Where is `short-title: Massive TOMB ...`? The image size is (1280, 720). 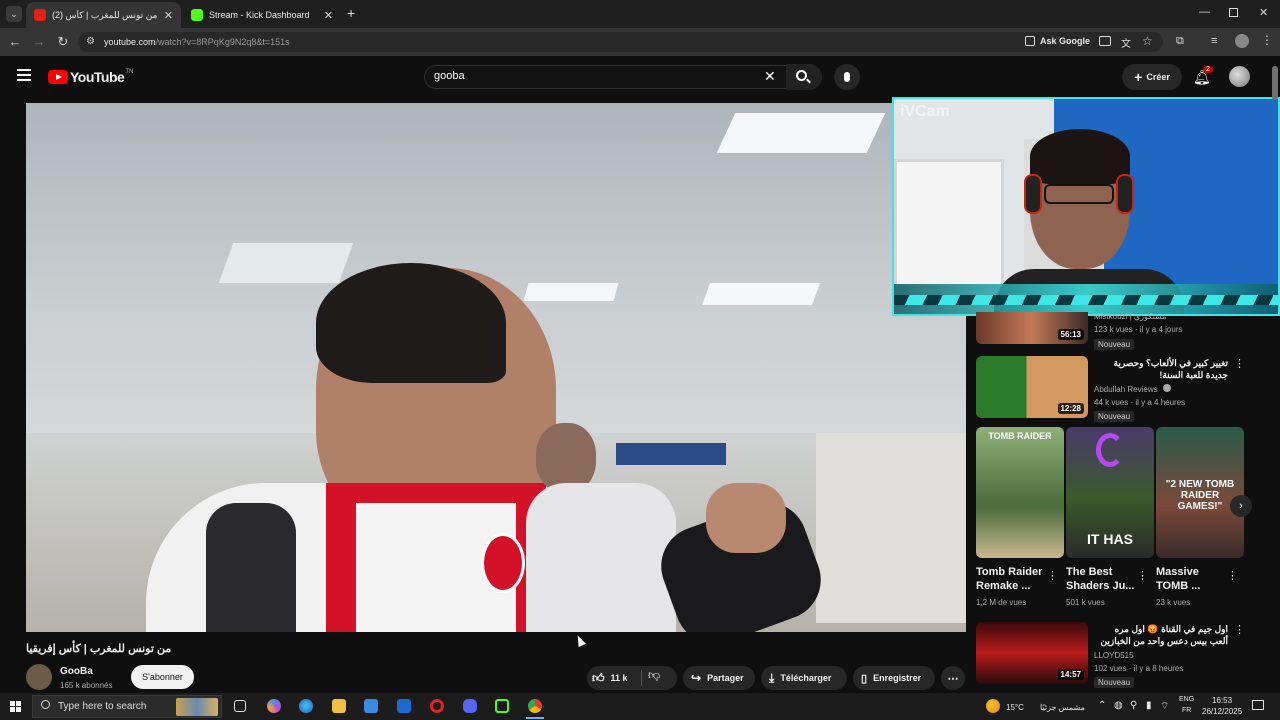 short-title: Massive TOMB ... is located at coordinates (1189, 579).